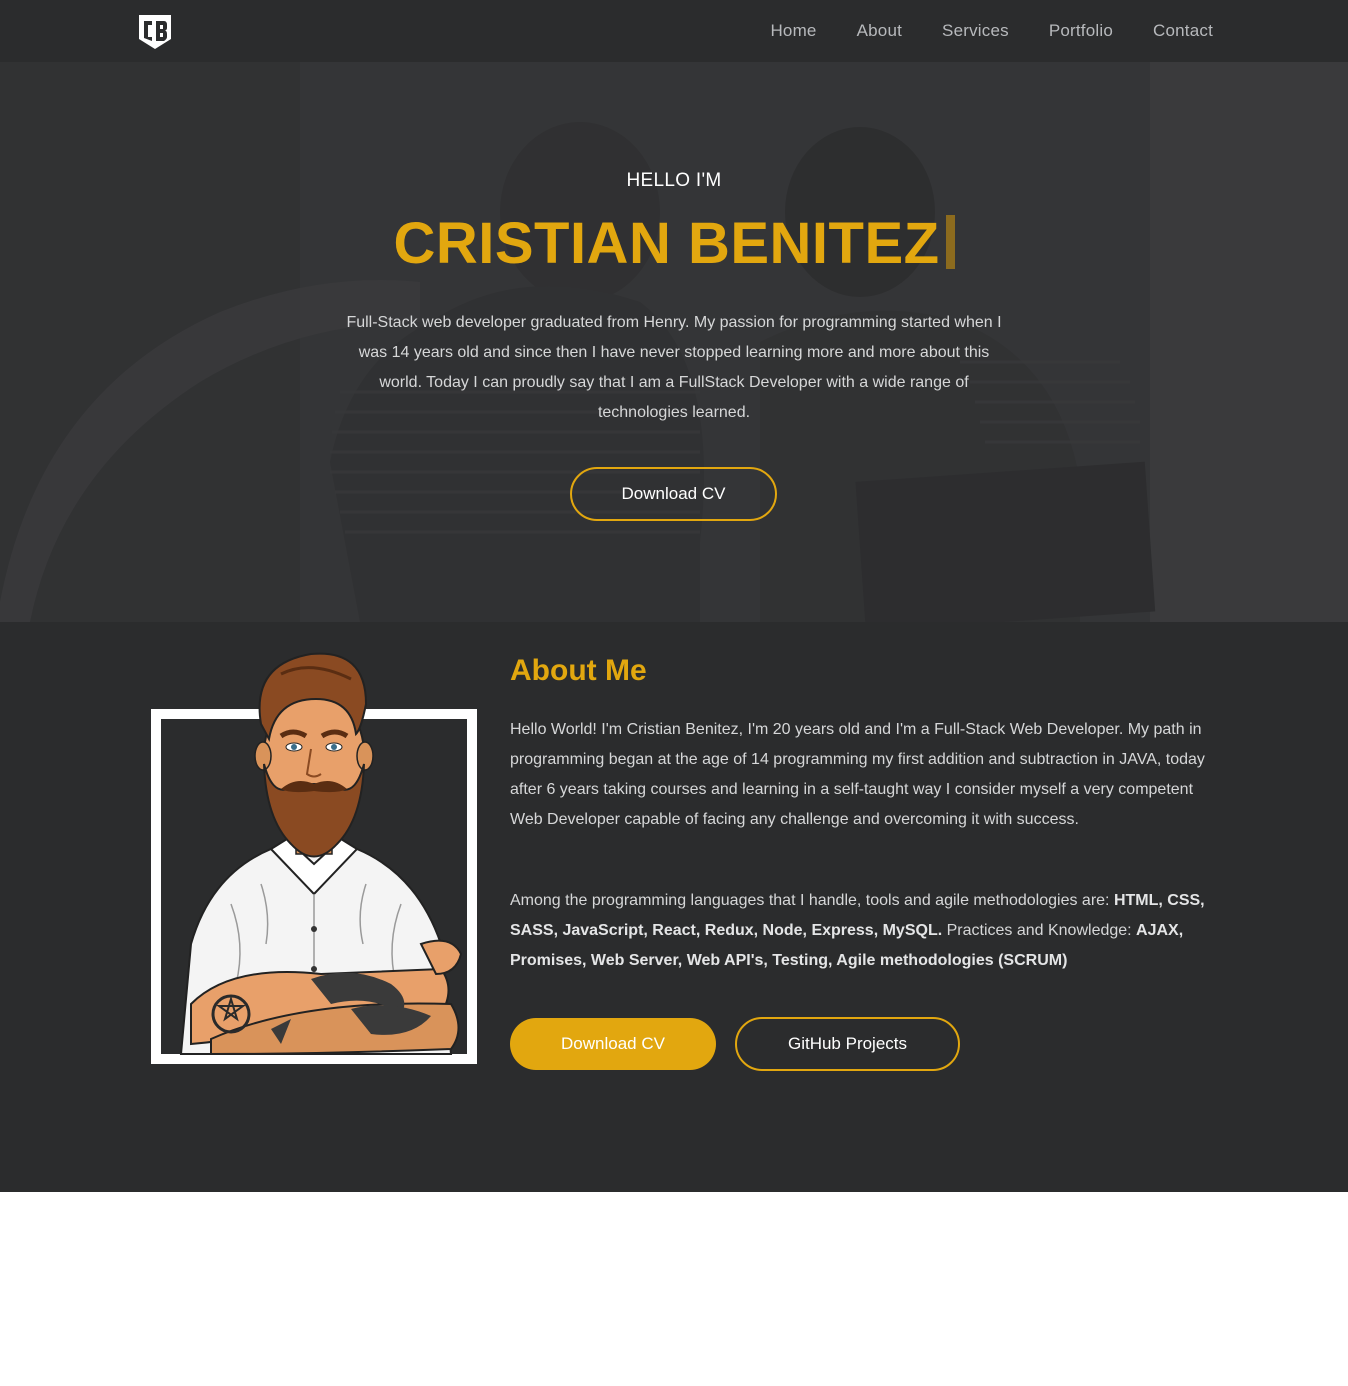 This screenshot has width=1348, height=1386. What do you see at coordinates (613, 1044) in the screenshot?
I see `about-download-cv-button: Download CV` at bounding box center [613, 1044].